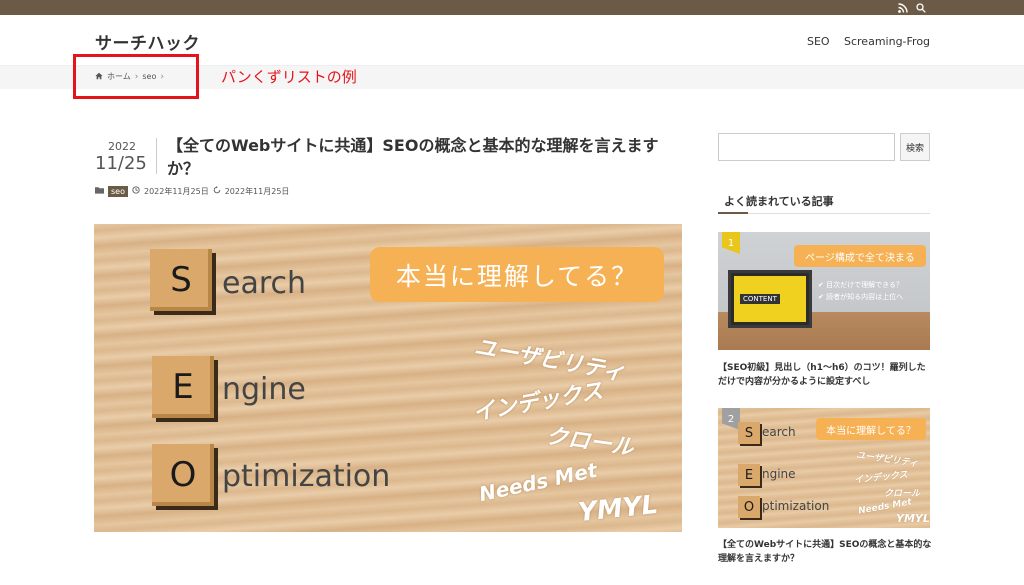  I want to click on post-year: 2022, so click(122, 146).